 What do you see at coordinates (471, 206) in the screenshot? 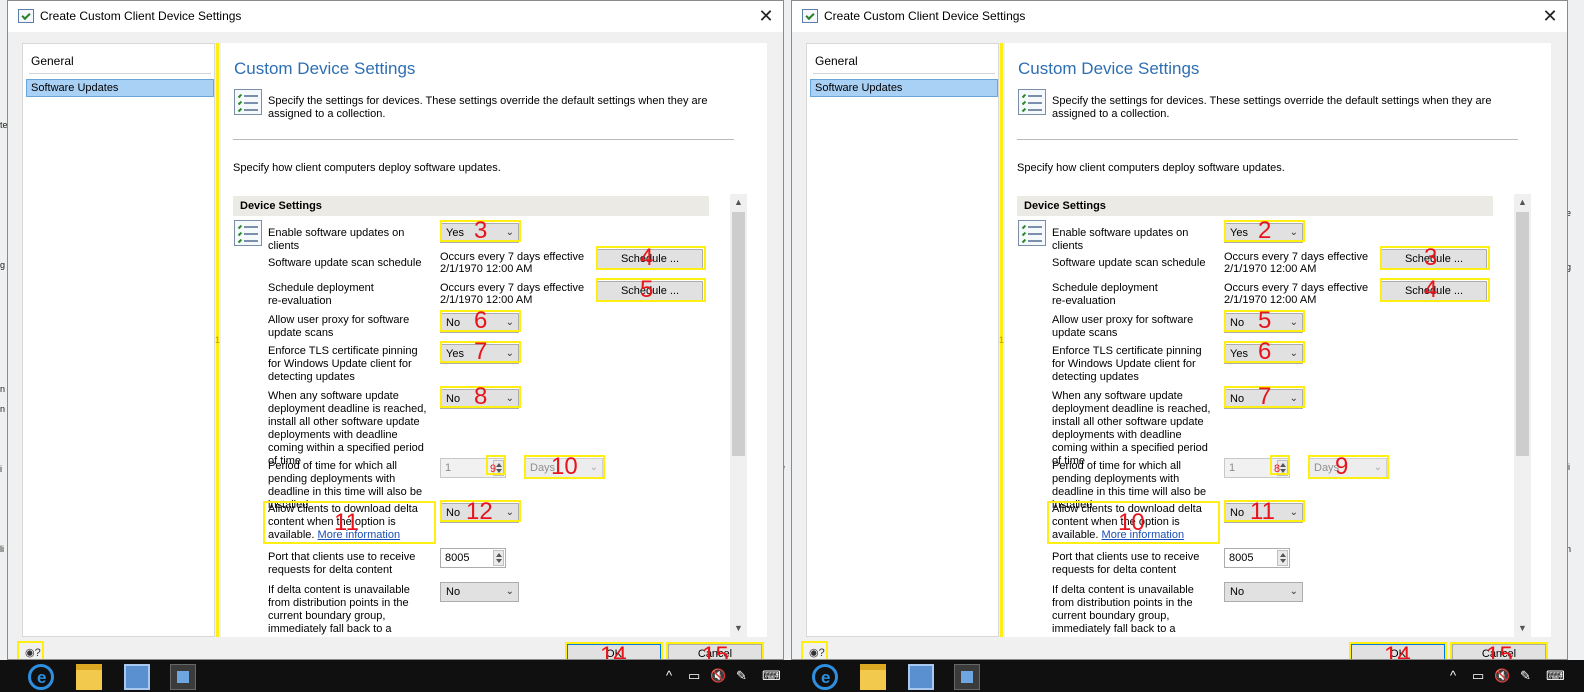
I see `section-header: Device Settings` at bounding box center [471, 206].